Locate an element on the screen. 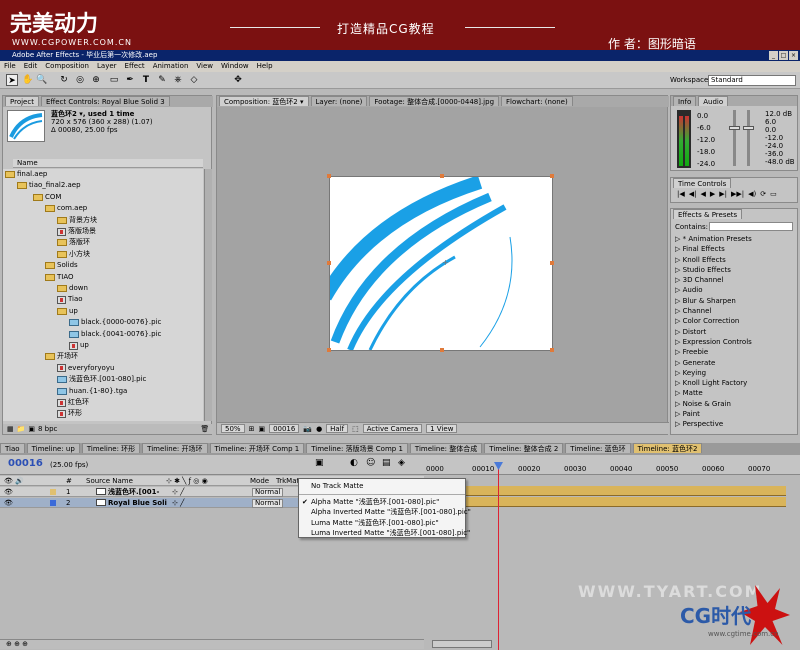  project-item: 背景方块 is located at coordinates (77, 220).